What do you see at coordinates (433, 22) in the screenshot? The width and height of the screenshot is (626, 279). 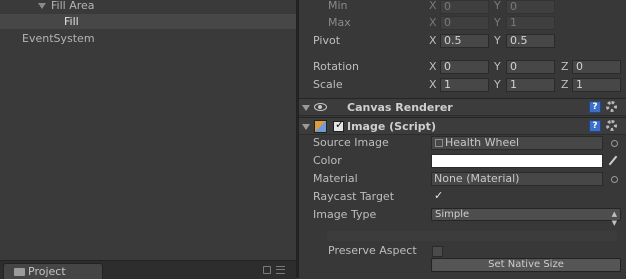 I see `max-x-axis-label: X` at bounding box center [433, 22].